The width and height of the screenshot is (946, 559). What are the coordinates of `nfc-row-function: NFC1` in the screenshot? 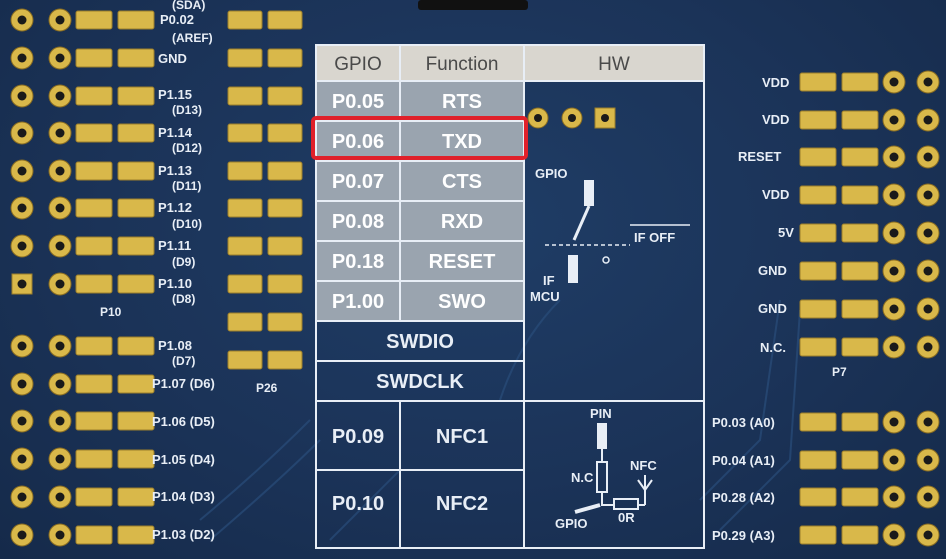 It's located at (462, 437).